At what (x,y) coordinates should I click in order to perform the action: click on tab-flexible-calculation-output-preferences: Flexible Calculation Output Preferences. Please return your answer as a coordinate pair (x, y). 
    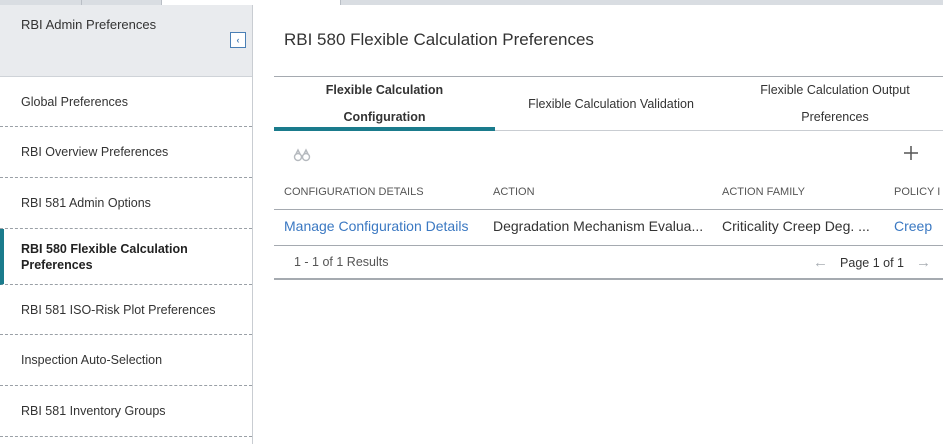
    Looking at the image, I should click on (835, 104).